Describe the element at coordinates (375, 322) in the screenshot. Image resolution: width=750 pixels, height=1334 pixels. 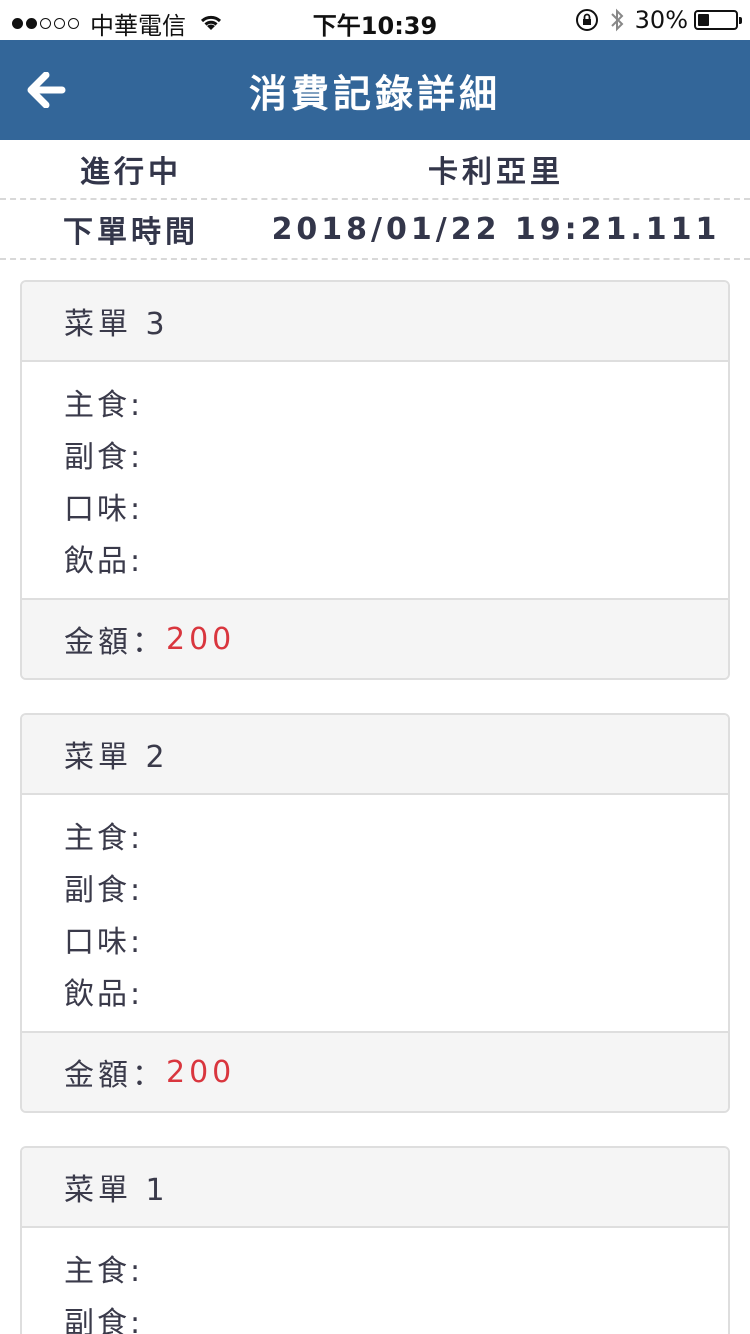
I see `menu-card-title: 菜單 3` at that location.